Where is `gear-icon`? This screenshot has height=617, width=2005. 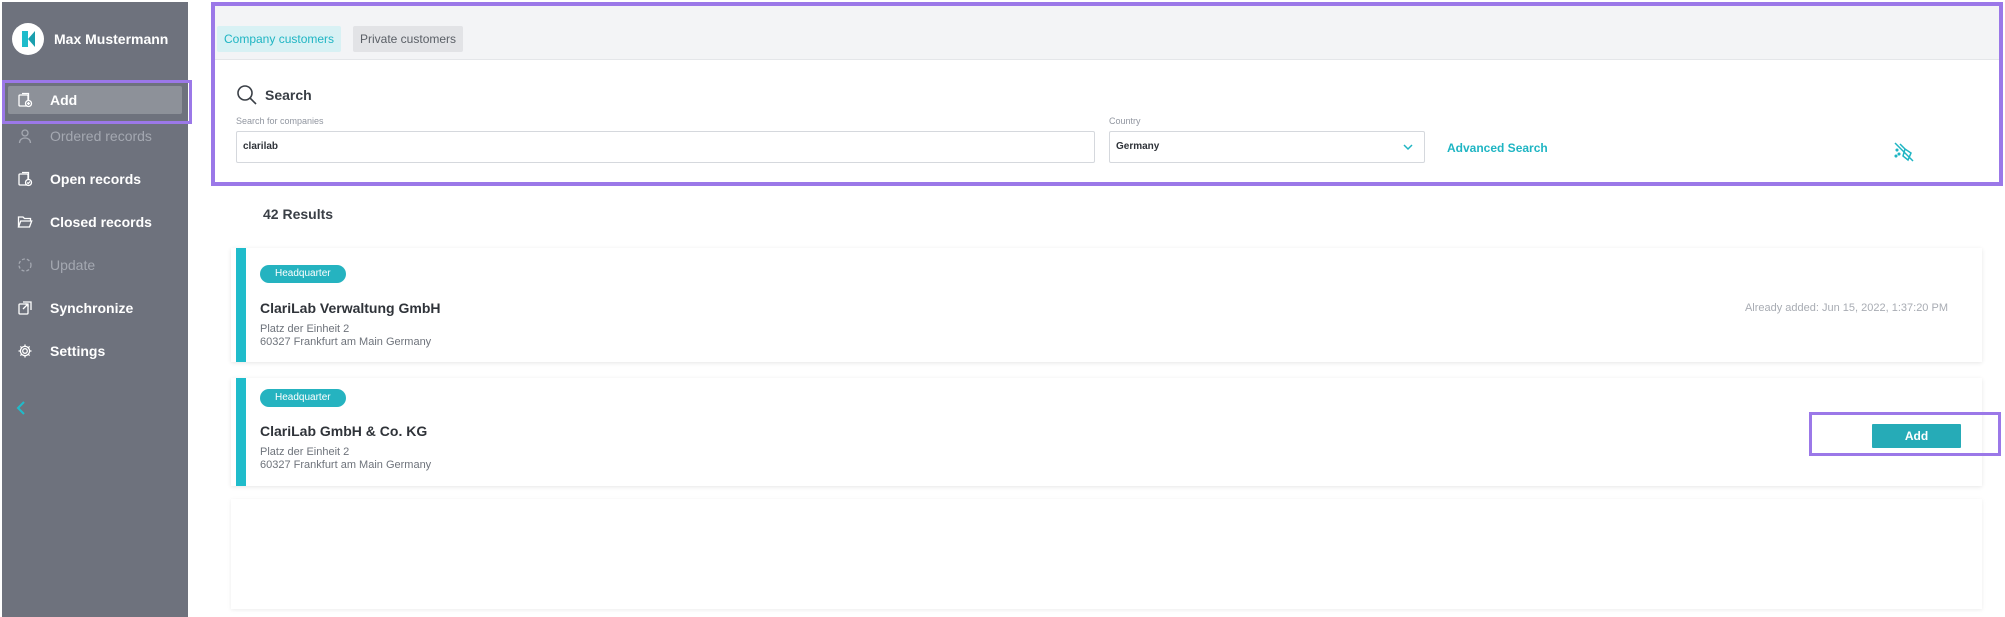
gear-icon is located at coordinates (25, 351).